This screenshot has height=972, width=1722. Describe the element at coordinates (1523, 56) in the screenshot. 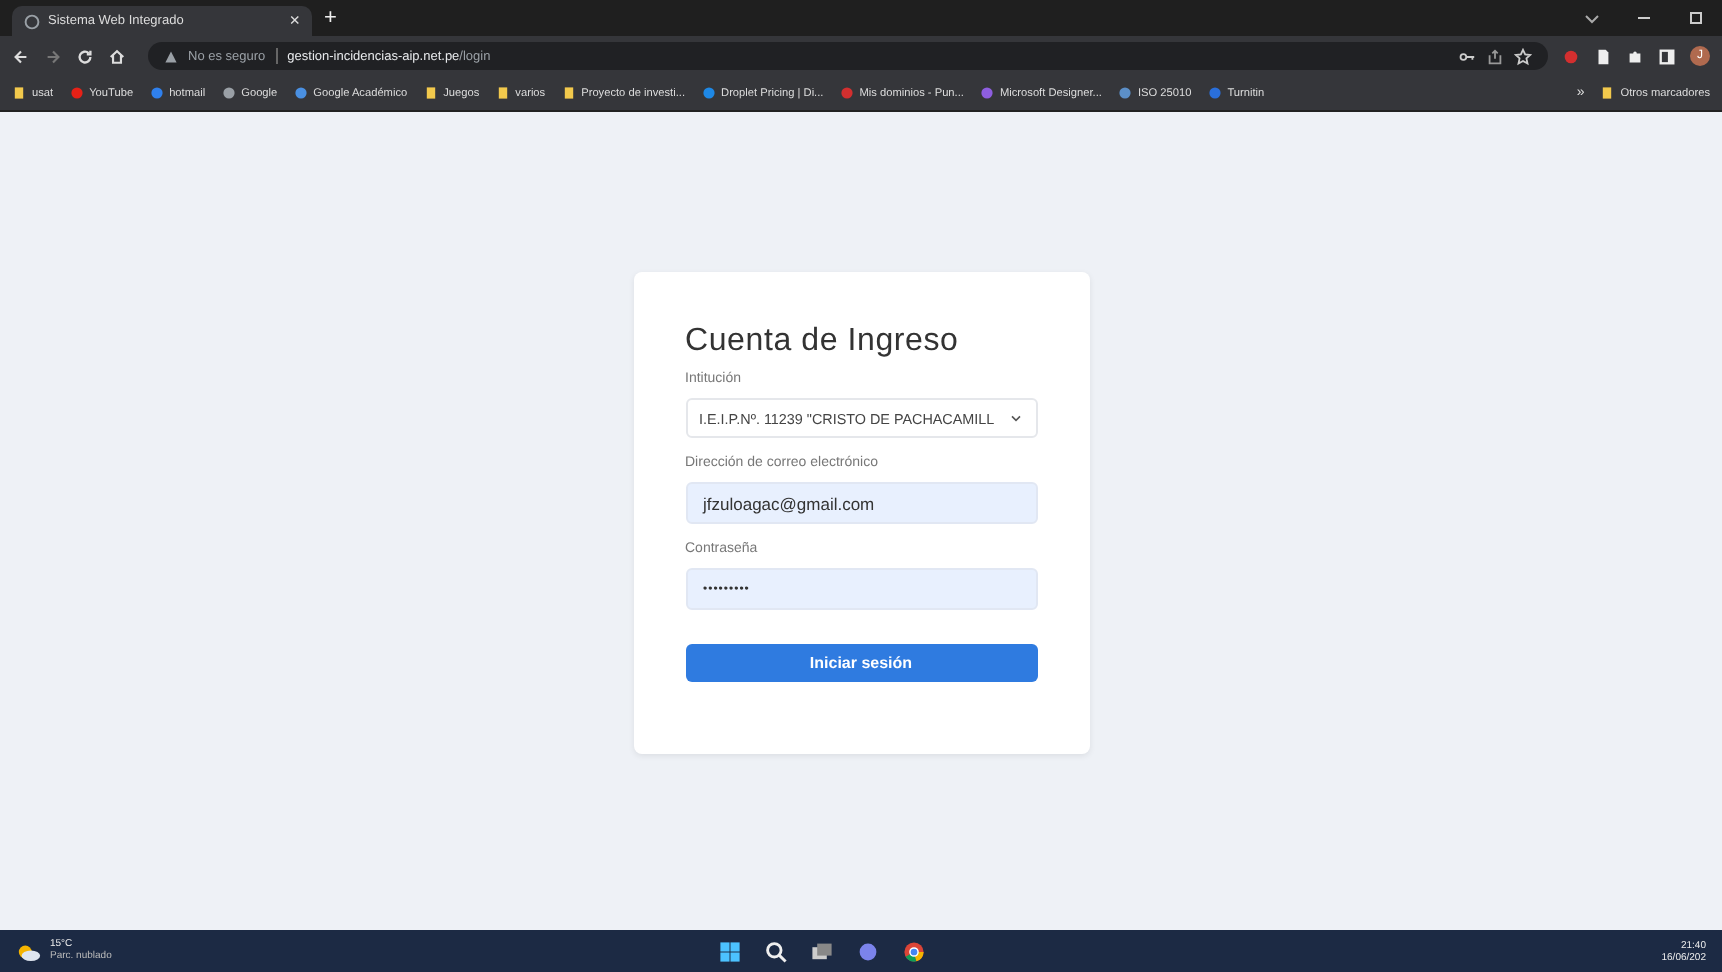

I see `star-icon` at that location.